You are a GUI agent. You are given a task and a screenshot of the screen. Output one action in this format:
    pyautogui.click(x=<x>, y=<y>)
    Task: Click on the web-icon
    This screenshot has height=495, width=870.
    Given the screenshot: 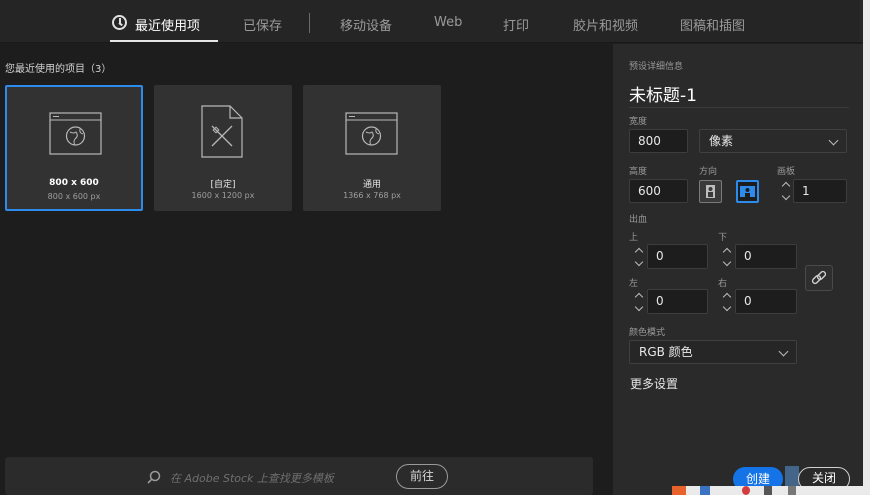 What is the action you would take?
    pyautogui.click(x=75, y=133)
    